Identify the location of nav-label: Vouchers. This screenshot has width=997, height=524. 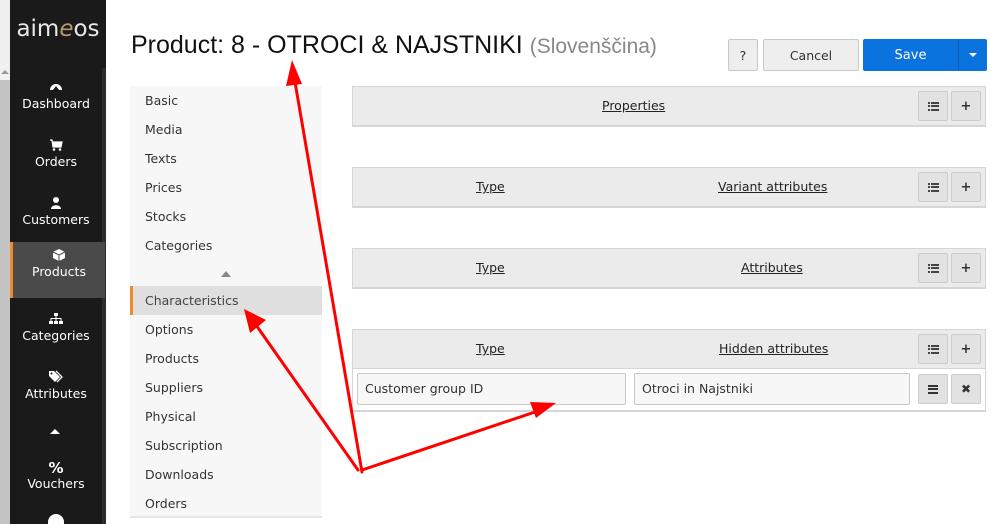
(56, 483).